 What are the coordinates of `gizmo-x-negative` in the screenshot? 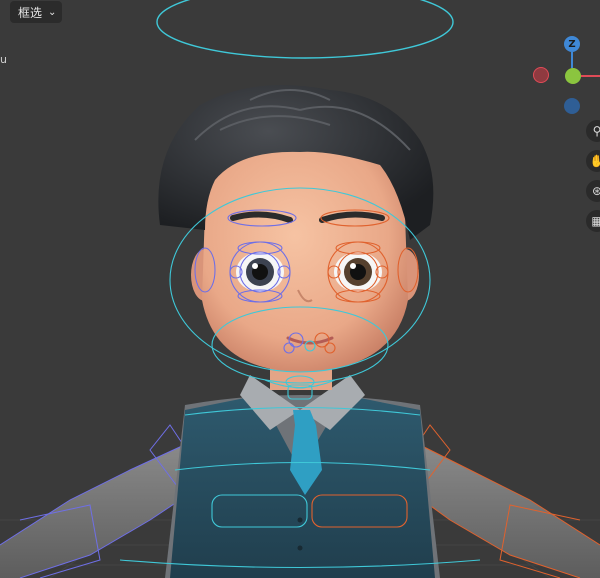 It's located at (541, 75).